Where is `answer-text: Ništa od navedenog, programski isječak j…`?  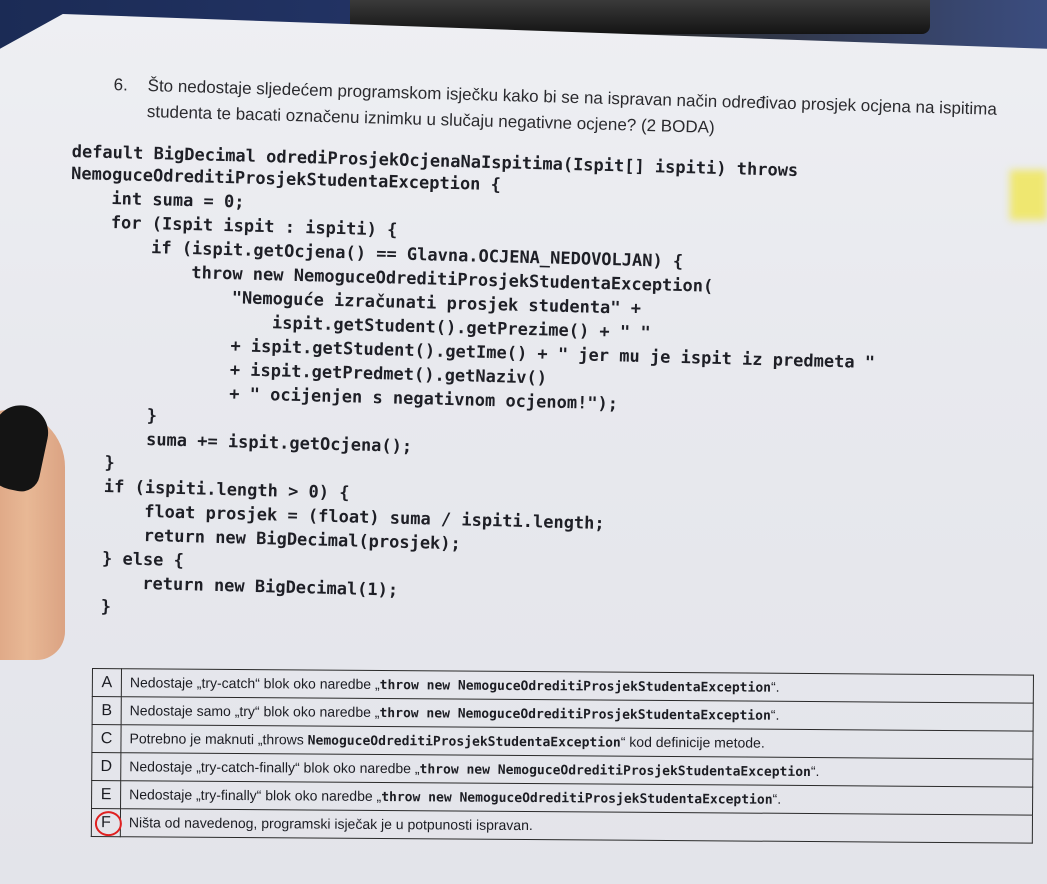
answer-text: Ništa od navedenog, programski isječak j… is located at coordinates (576, 826).